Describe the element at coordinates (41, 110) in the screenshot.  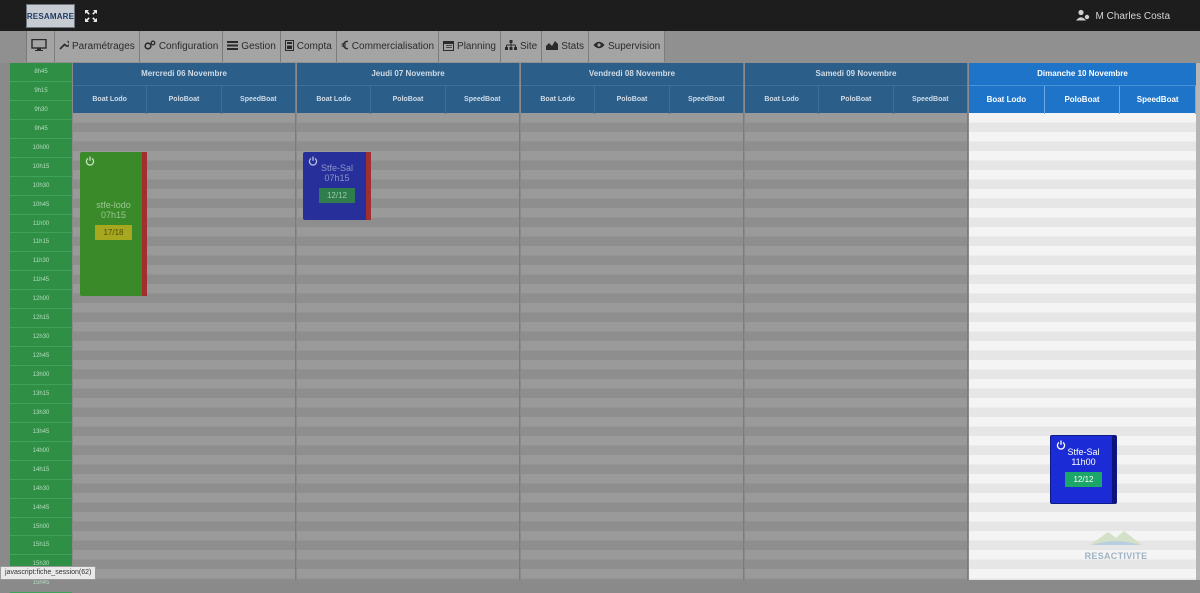
I see `time-slot: 9h30` at that location.